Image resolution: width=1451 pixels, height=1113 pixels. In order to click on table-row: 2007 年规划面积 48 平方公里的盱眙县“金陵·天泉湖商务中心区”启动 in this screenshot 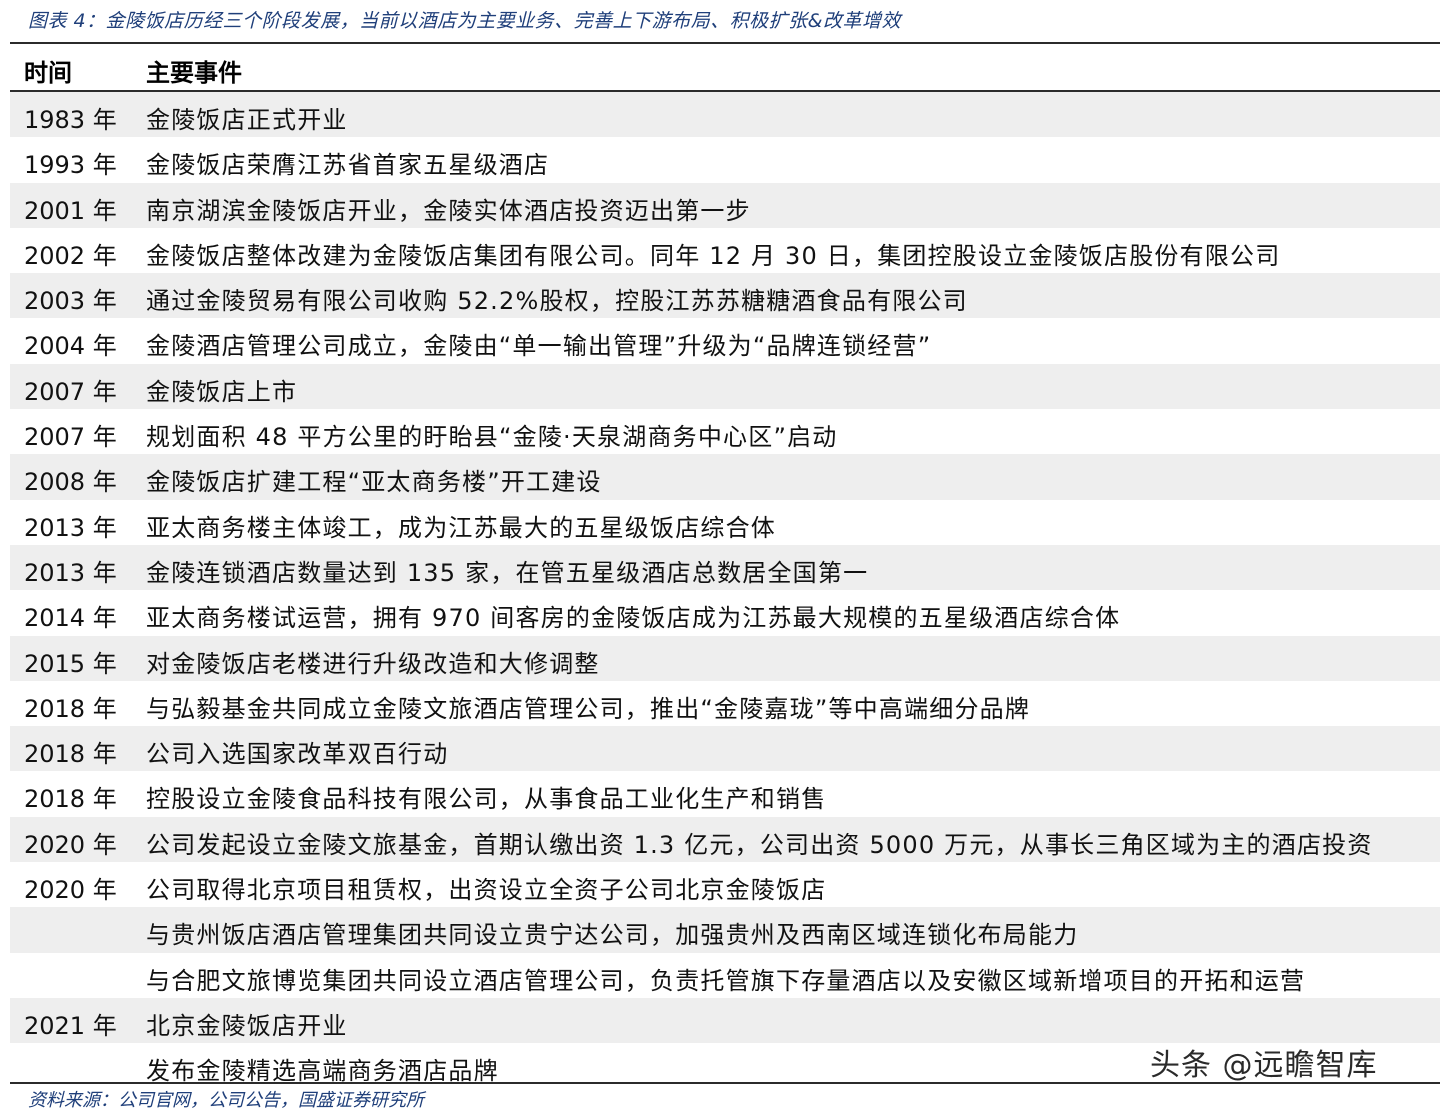, I will do `click(725, 431)`.